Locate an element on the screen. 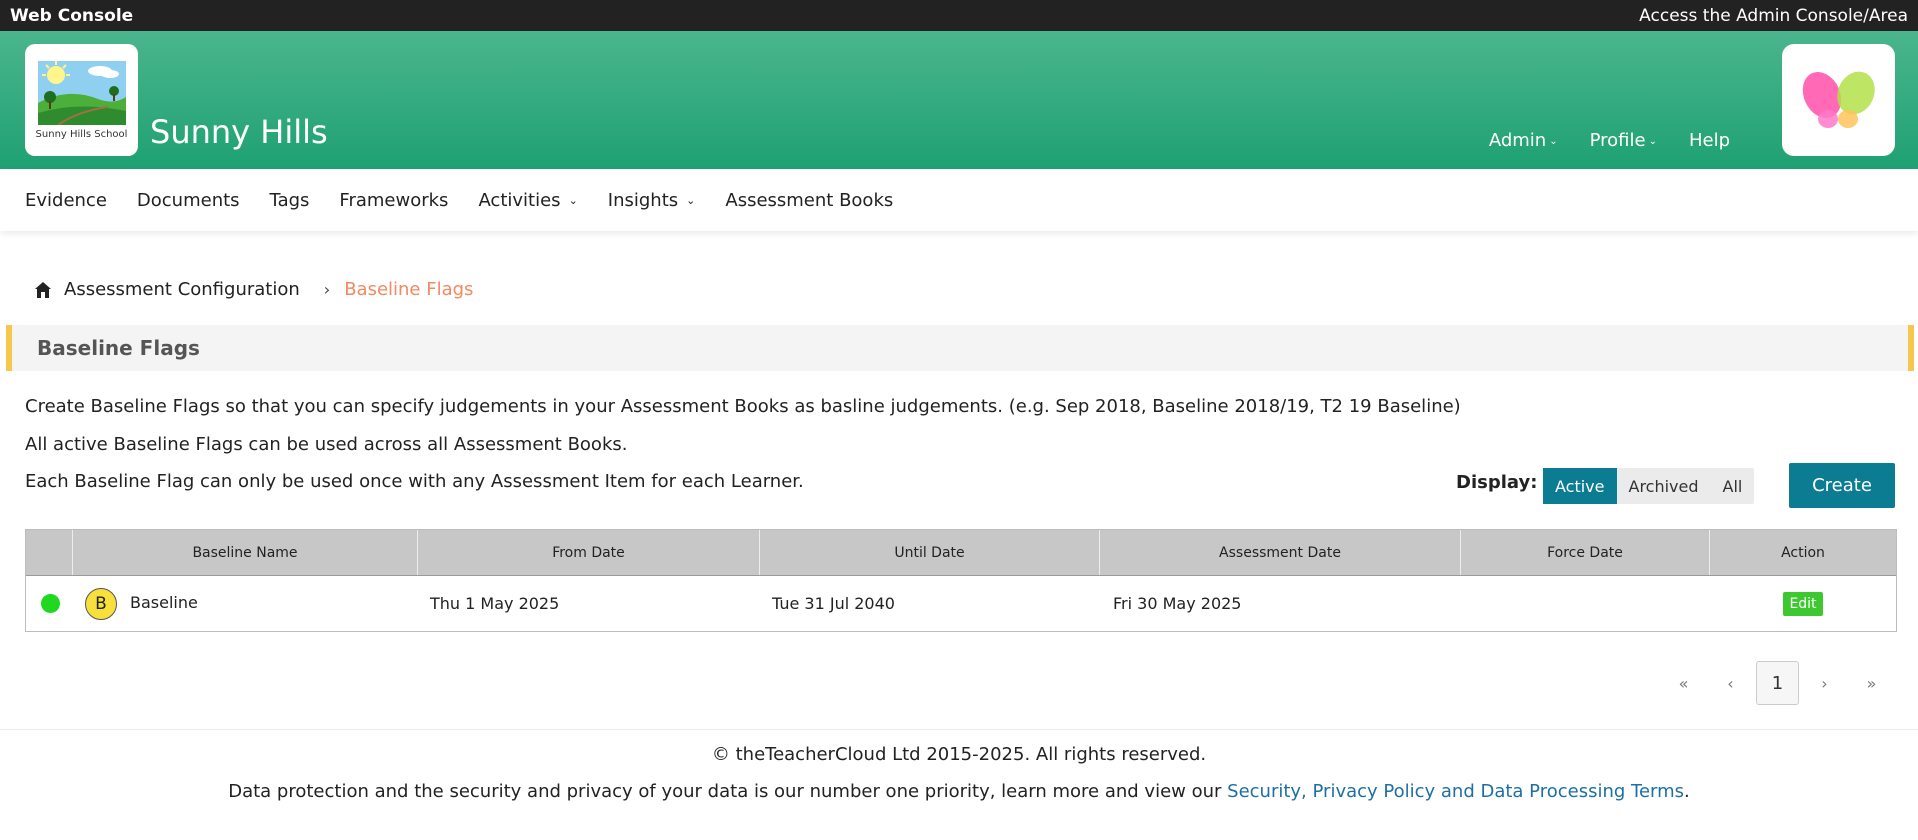 The height and width of the screenshot is (840, 1918). help-link: Help is located at coordinates (1709, 140).